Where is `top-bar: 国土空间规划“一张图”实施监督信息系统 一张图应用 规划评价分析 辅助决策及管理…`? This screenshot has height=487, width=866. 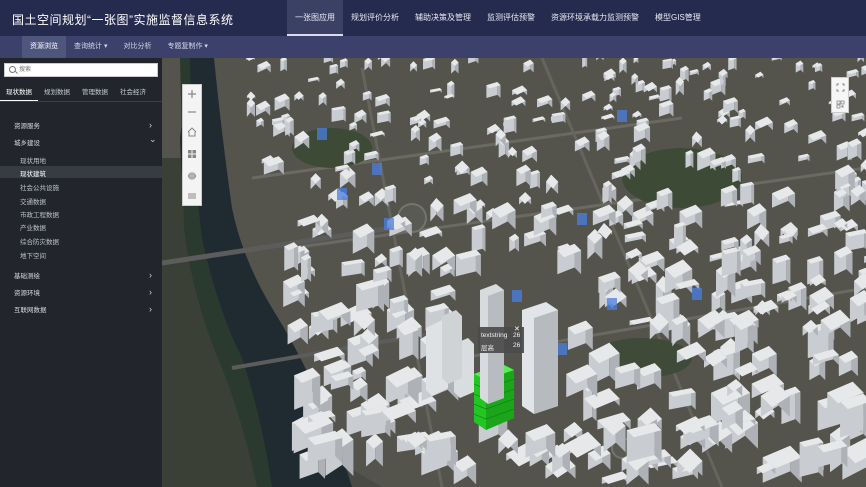
top-bar: 国土空间规划“一张图”实施监督信息系统 一张图应用 规划评价分析 辅助决策及管理… is located at coordinates (433, 18).